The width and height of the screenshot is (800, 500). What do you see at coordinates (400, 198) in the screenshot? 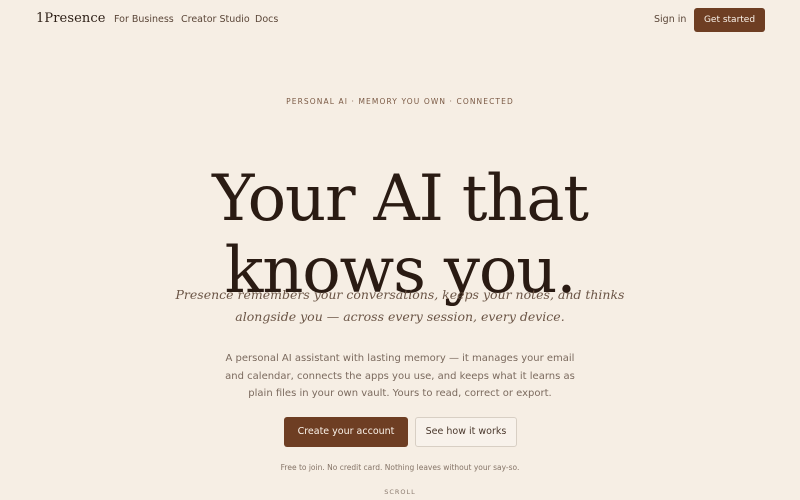
I see `hero-headline-line-1: Your AI that` at bounding box center [400, 198].